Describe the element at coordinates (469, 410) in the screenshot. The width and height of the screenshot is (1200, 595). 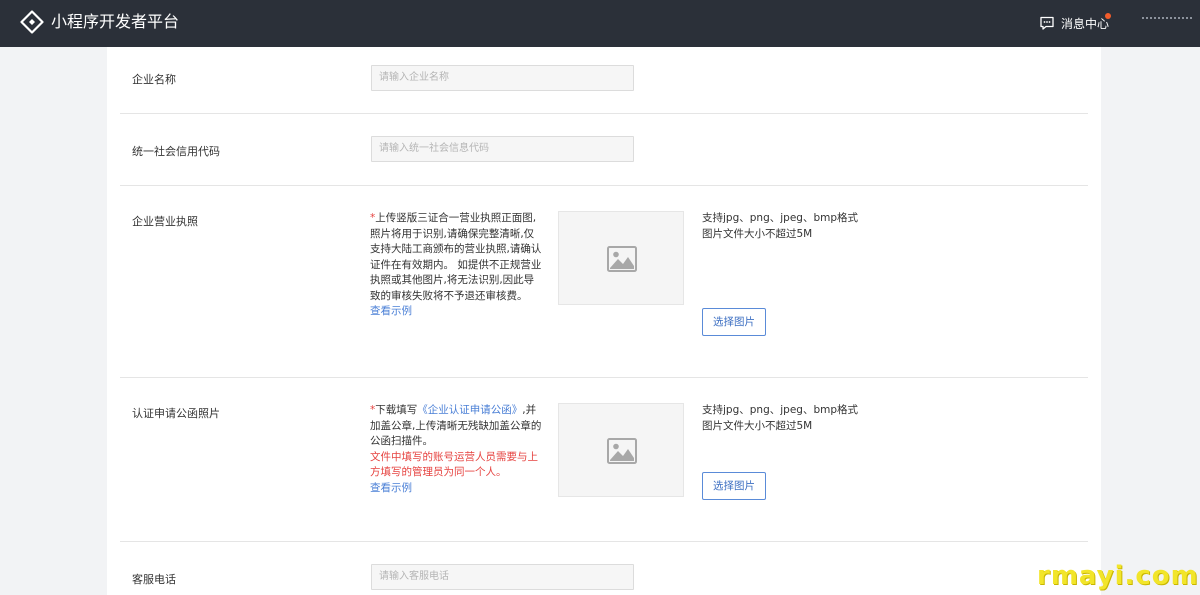
I see `authorization-letter-template-link: 《企业认证申请公函》` at that location.